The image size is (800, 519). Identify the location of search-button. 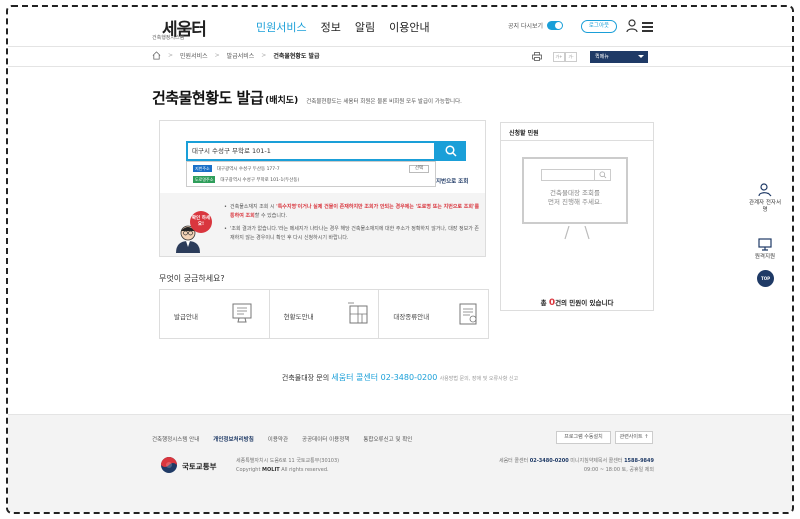
(451, 151).